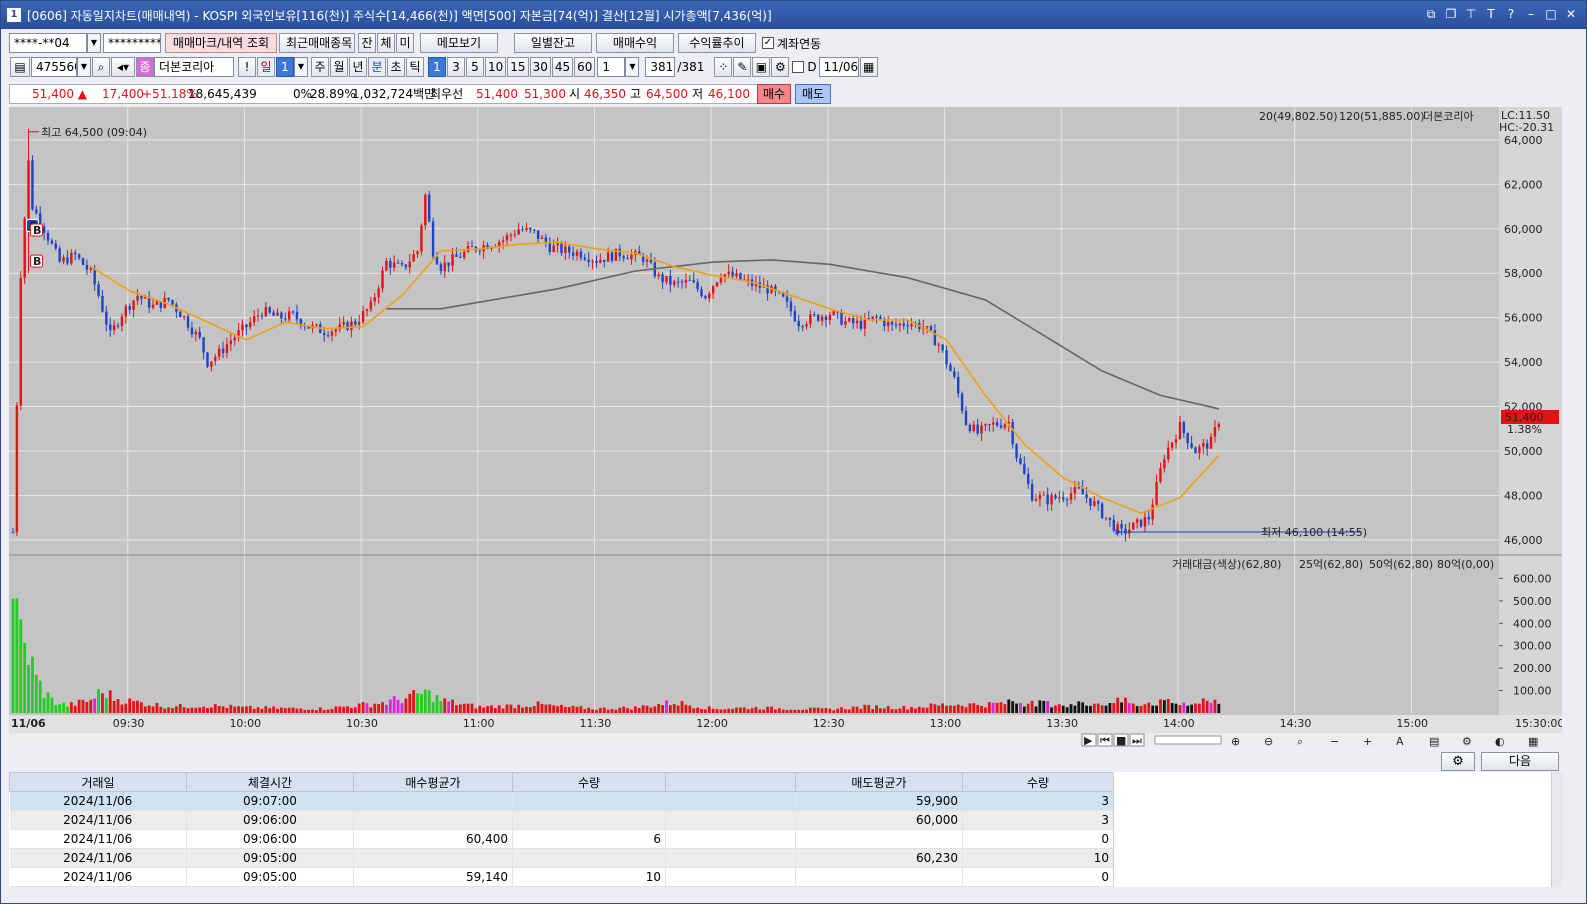  Describe the element at coordinates (780, 67) in the screenshot. I see `gear-icon: ⚙` at that location.